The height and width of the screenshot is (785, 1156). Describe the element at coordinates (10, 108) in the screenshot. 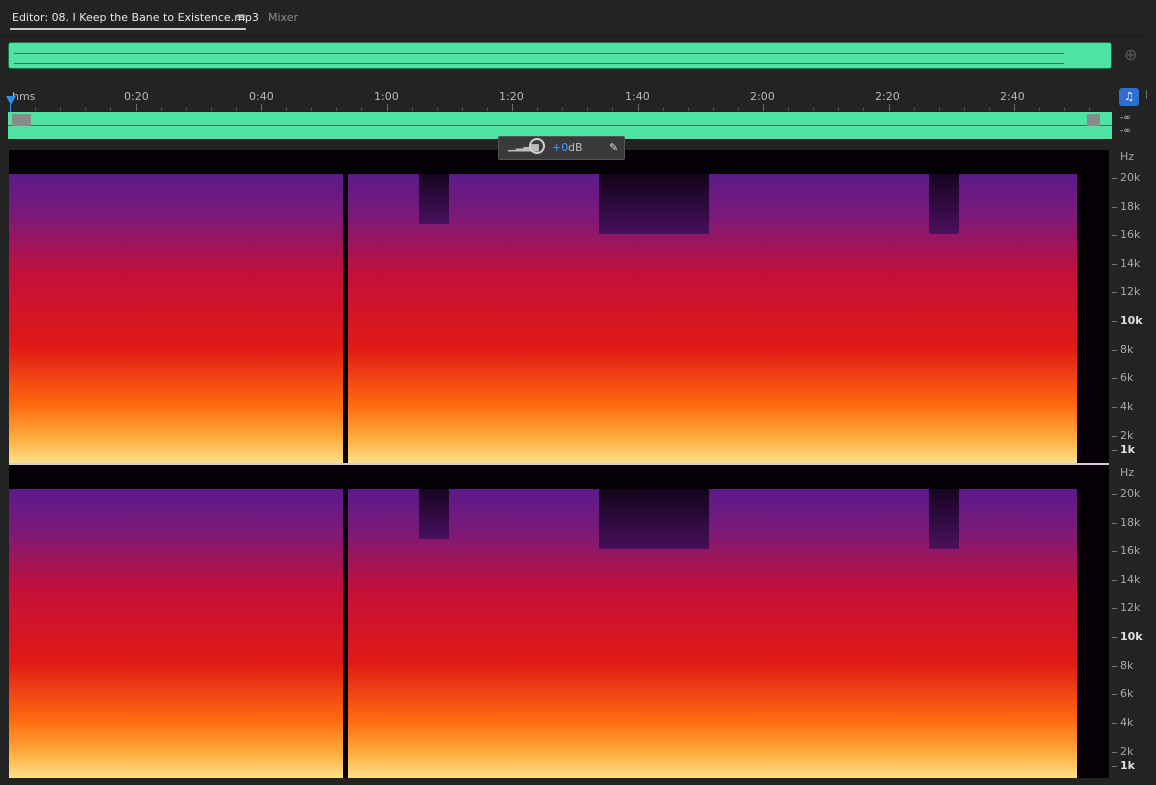

I see `playhead-line` at that location.